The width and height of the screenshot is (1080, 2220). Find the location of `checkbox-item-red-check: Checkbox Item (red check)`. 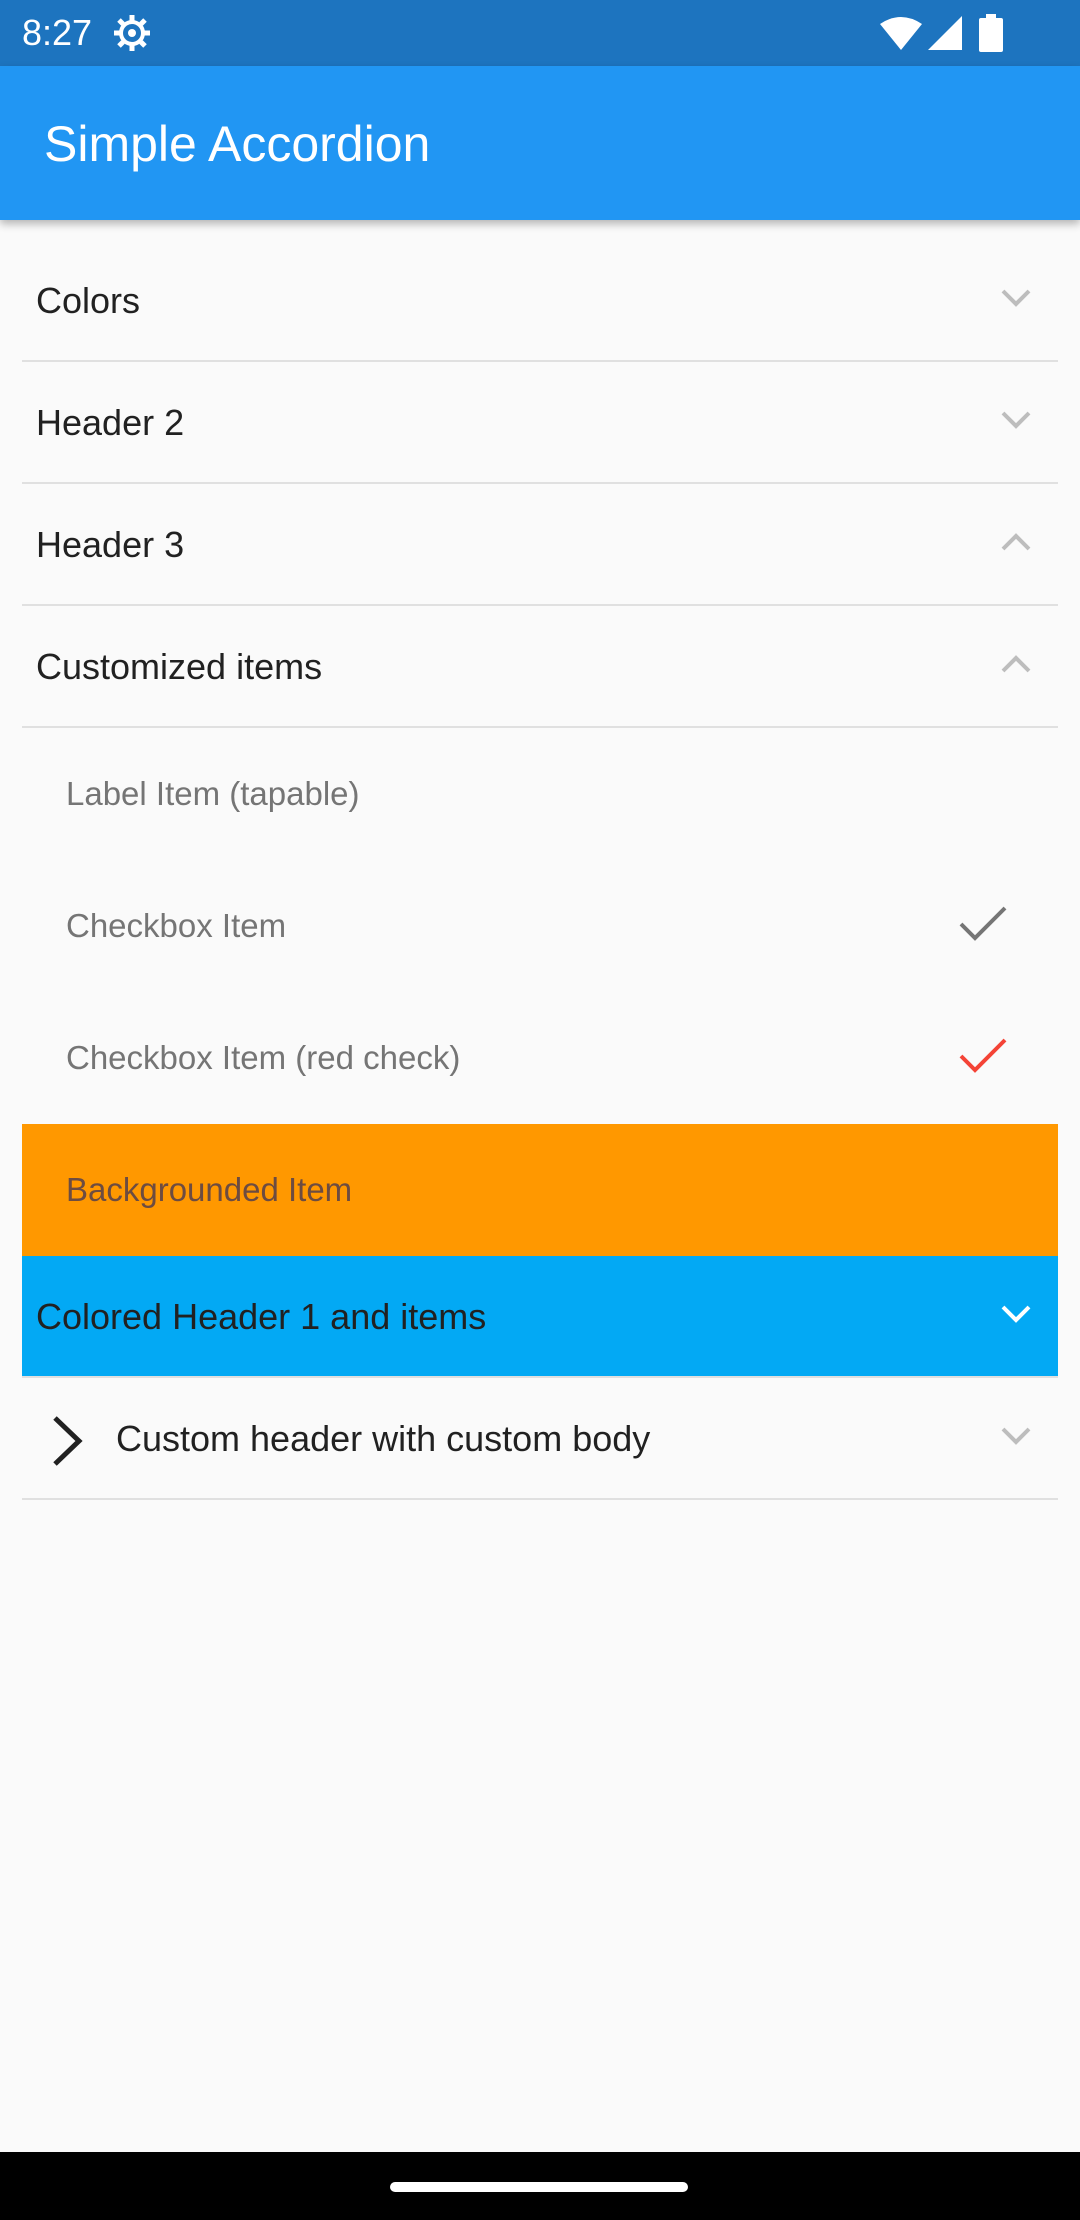

checkbox-item-red-check: Checkbox Item (red check) is located at coordinates (540, 1058).